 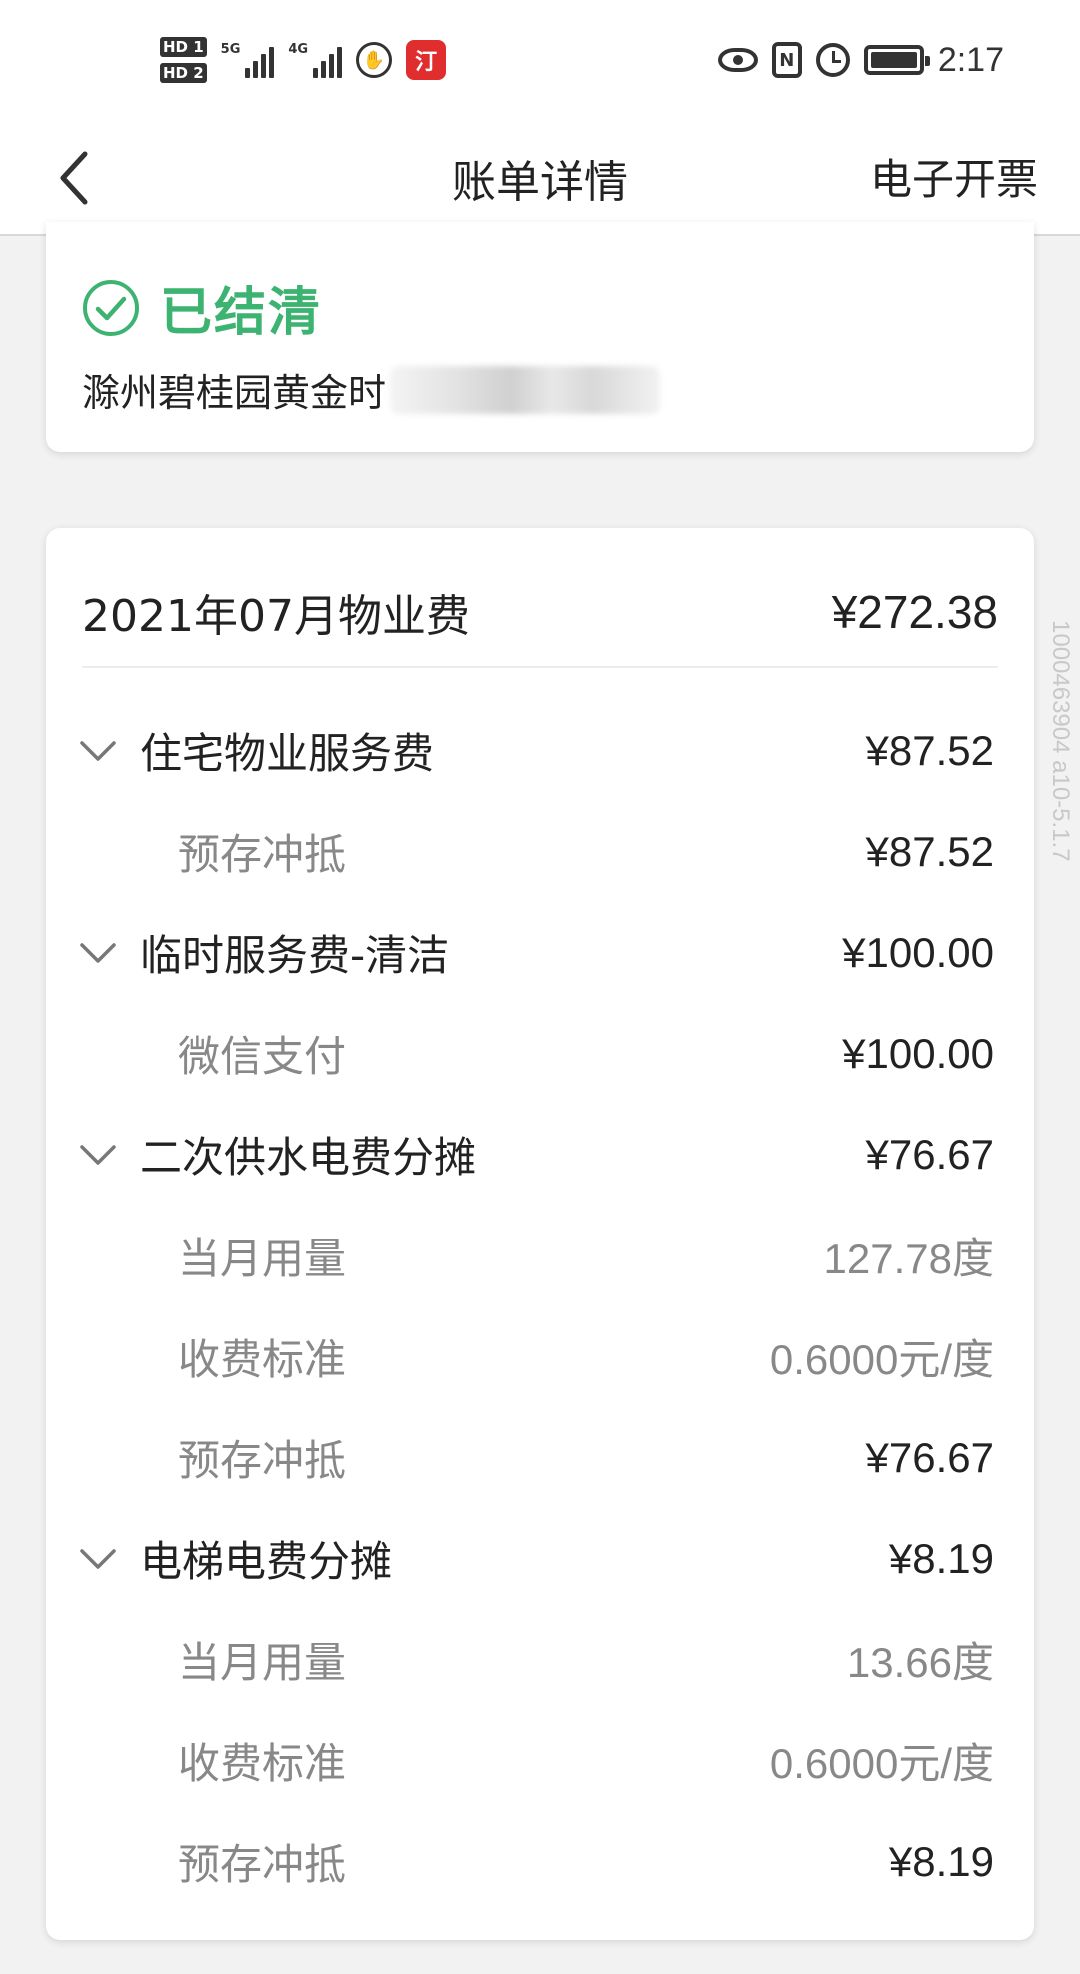 What do you see at coordinates (374, 60) in the screenshot?
I see `hand-icon: ✋` at bounding box center [374, 60].